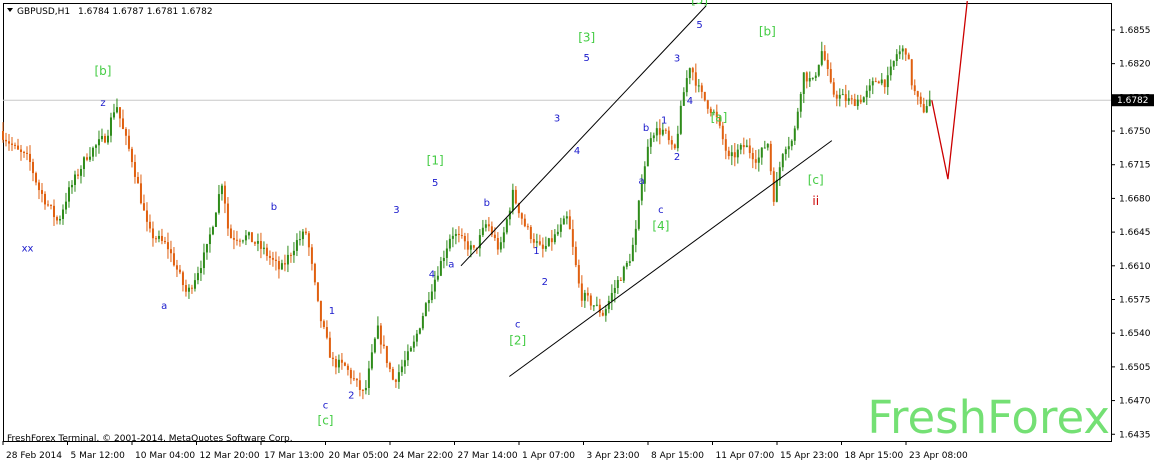  Describe the element at coordinates (102, 103) in the screenshot. I see `wave-label: z` at that location.